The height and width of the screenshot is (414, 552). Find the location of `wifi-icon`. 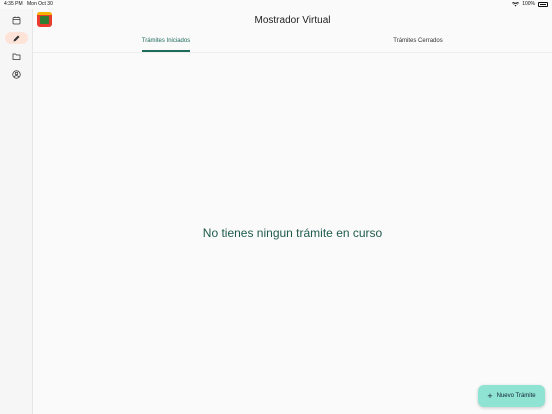

wifi-icon is located at coordinates (516, 3).